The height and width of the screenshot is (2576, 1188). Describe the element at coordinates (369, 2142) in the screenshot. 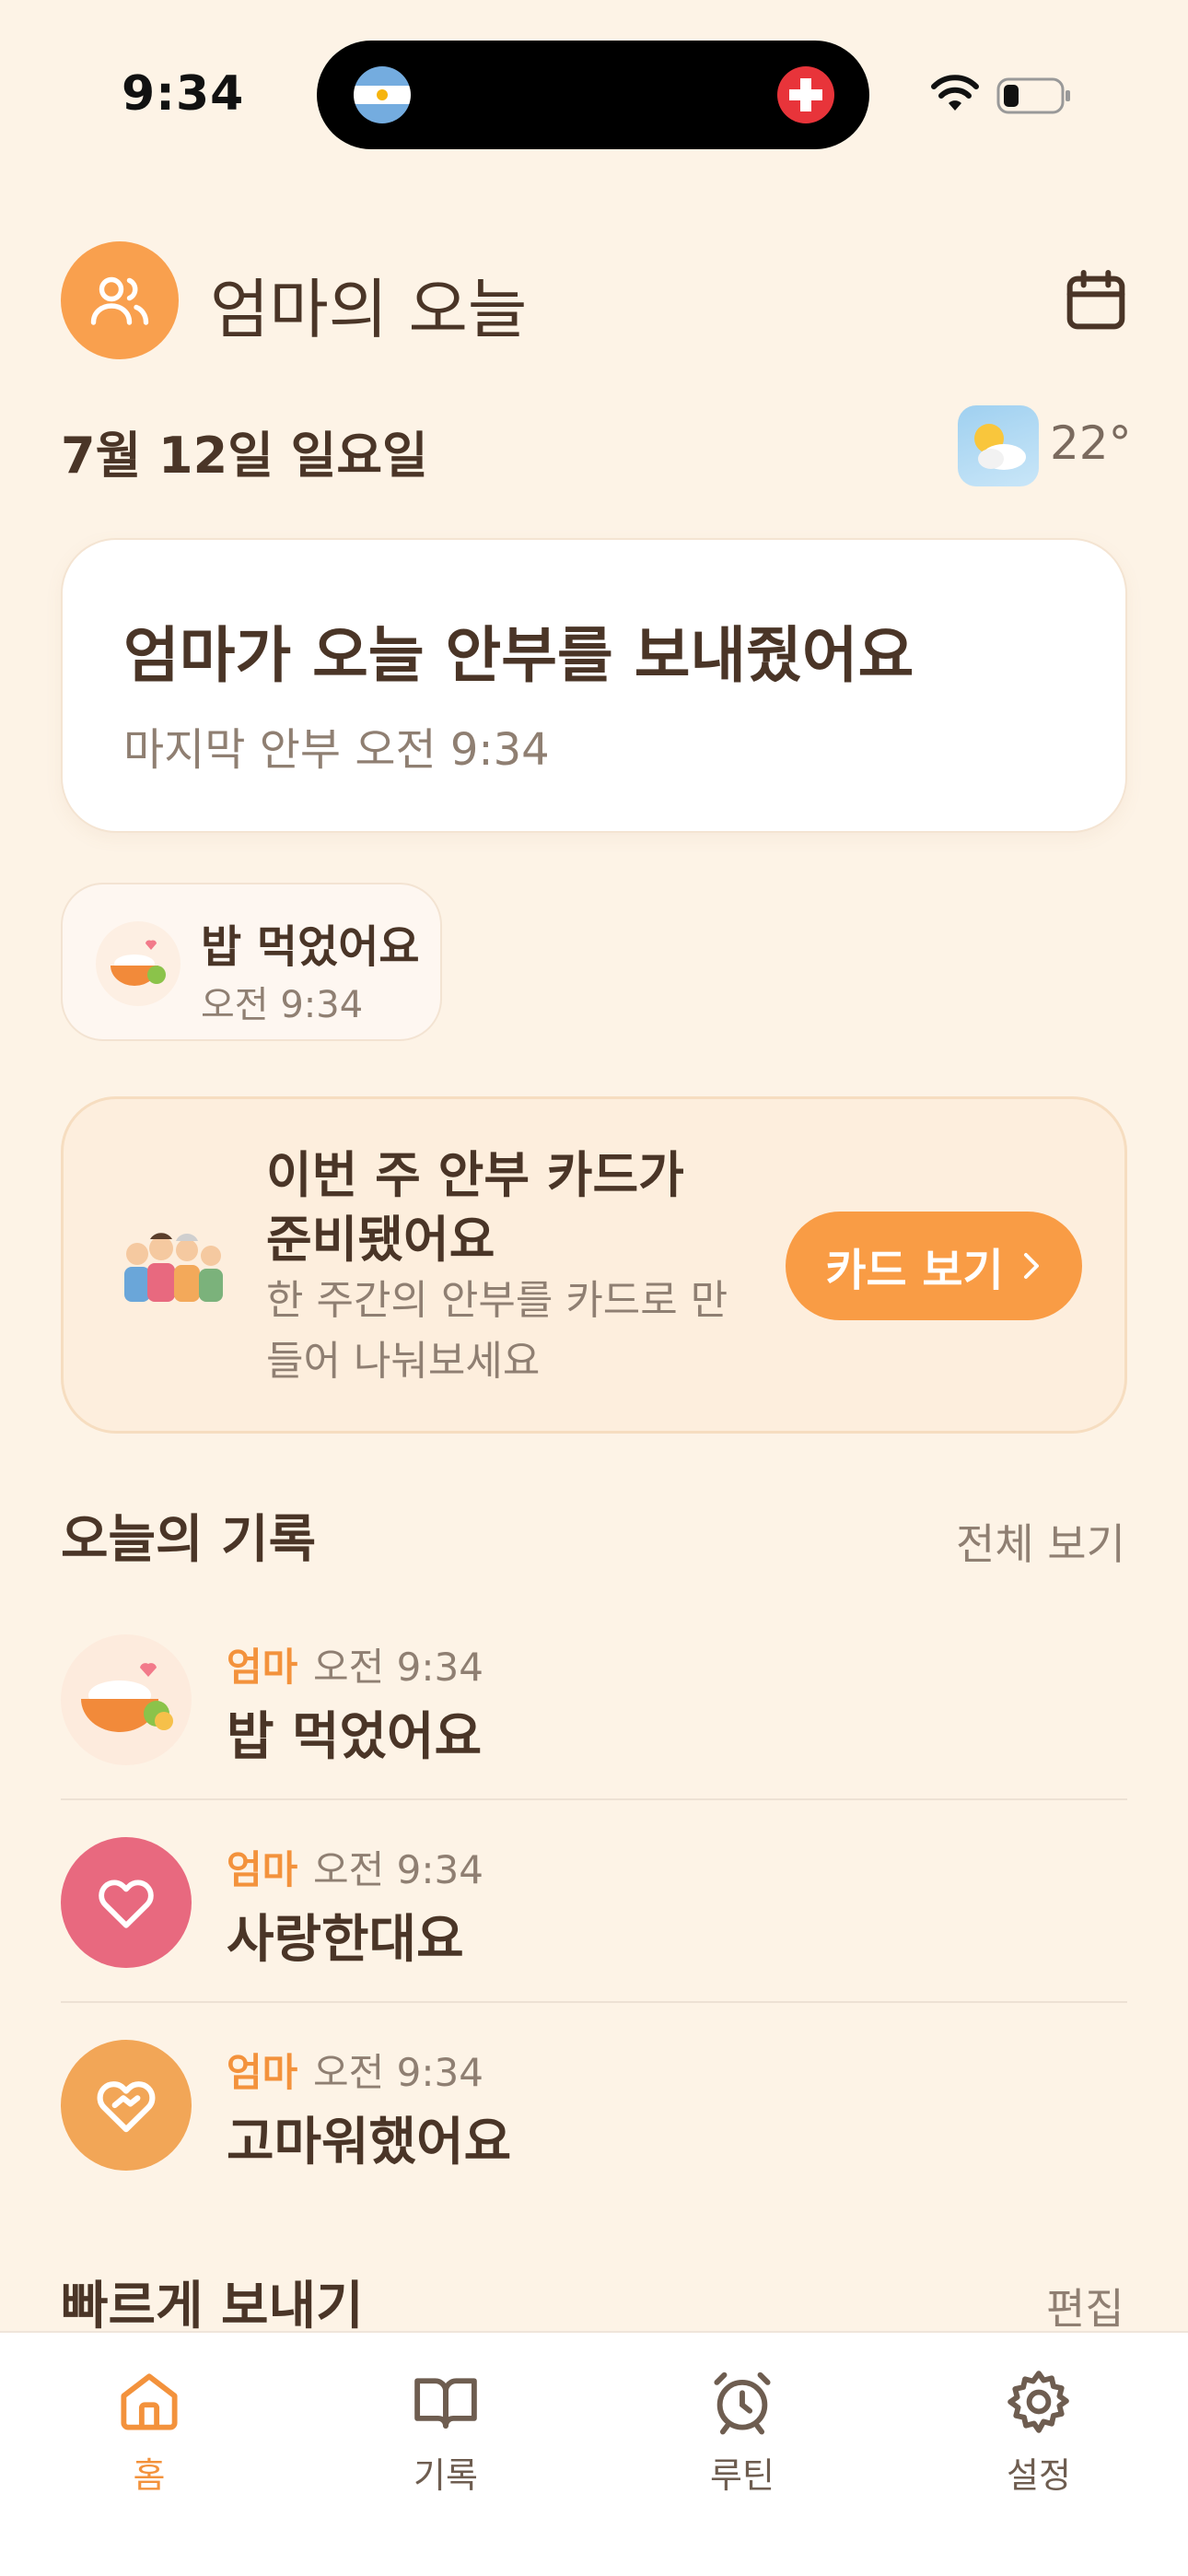

I see `record-text: 고마워했어요` at that location.